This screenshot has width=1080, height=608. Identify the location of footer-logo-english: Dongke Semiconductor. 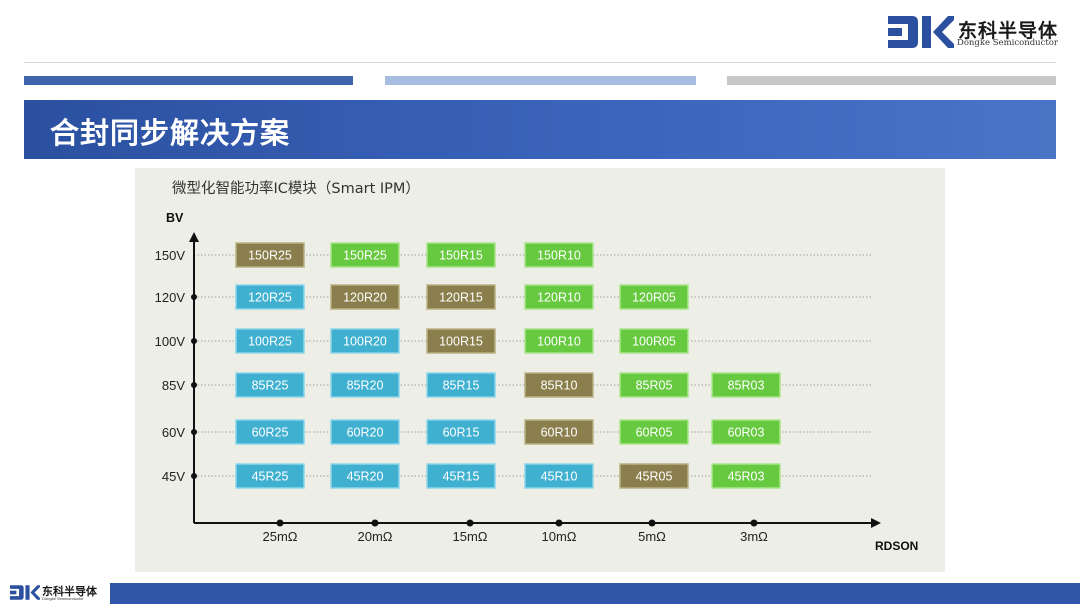
(63, 598).